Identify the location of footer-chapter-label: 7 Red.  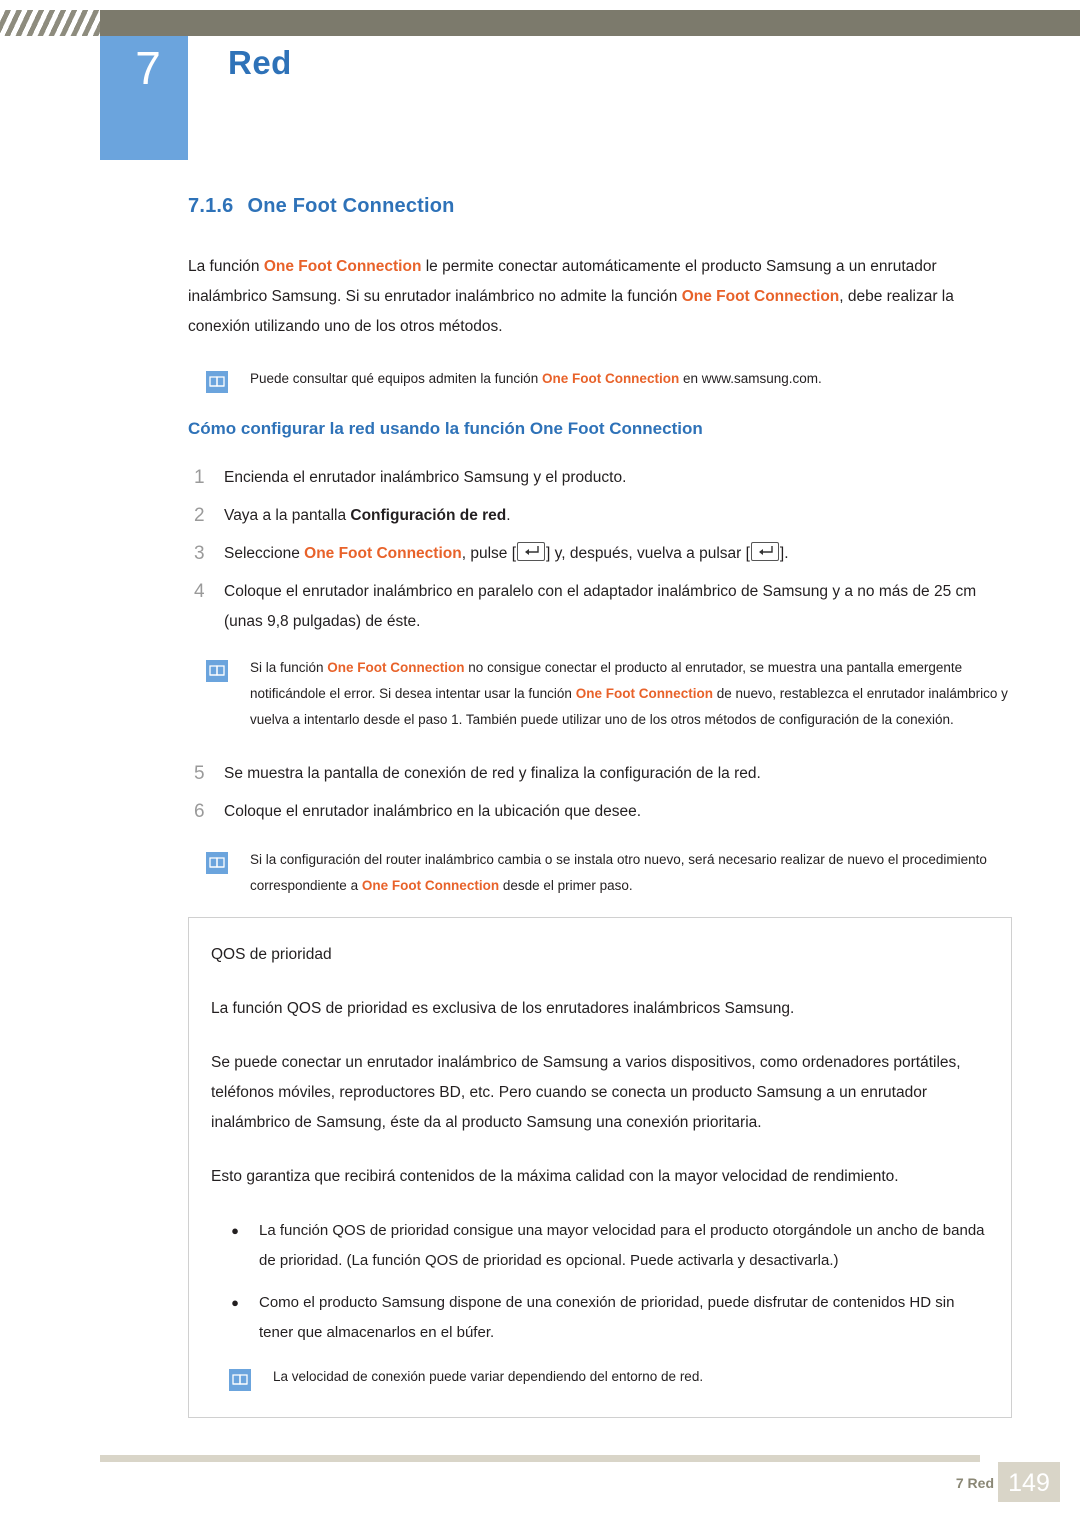
(974, 1483).